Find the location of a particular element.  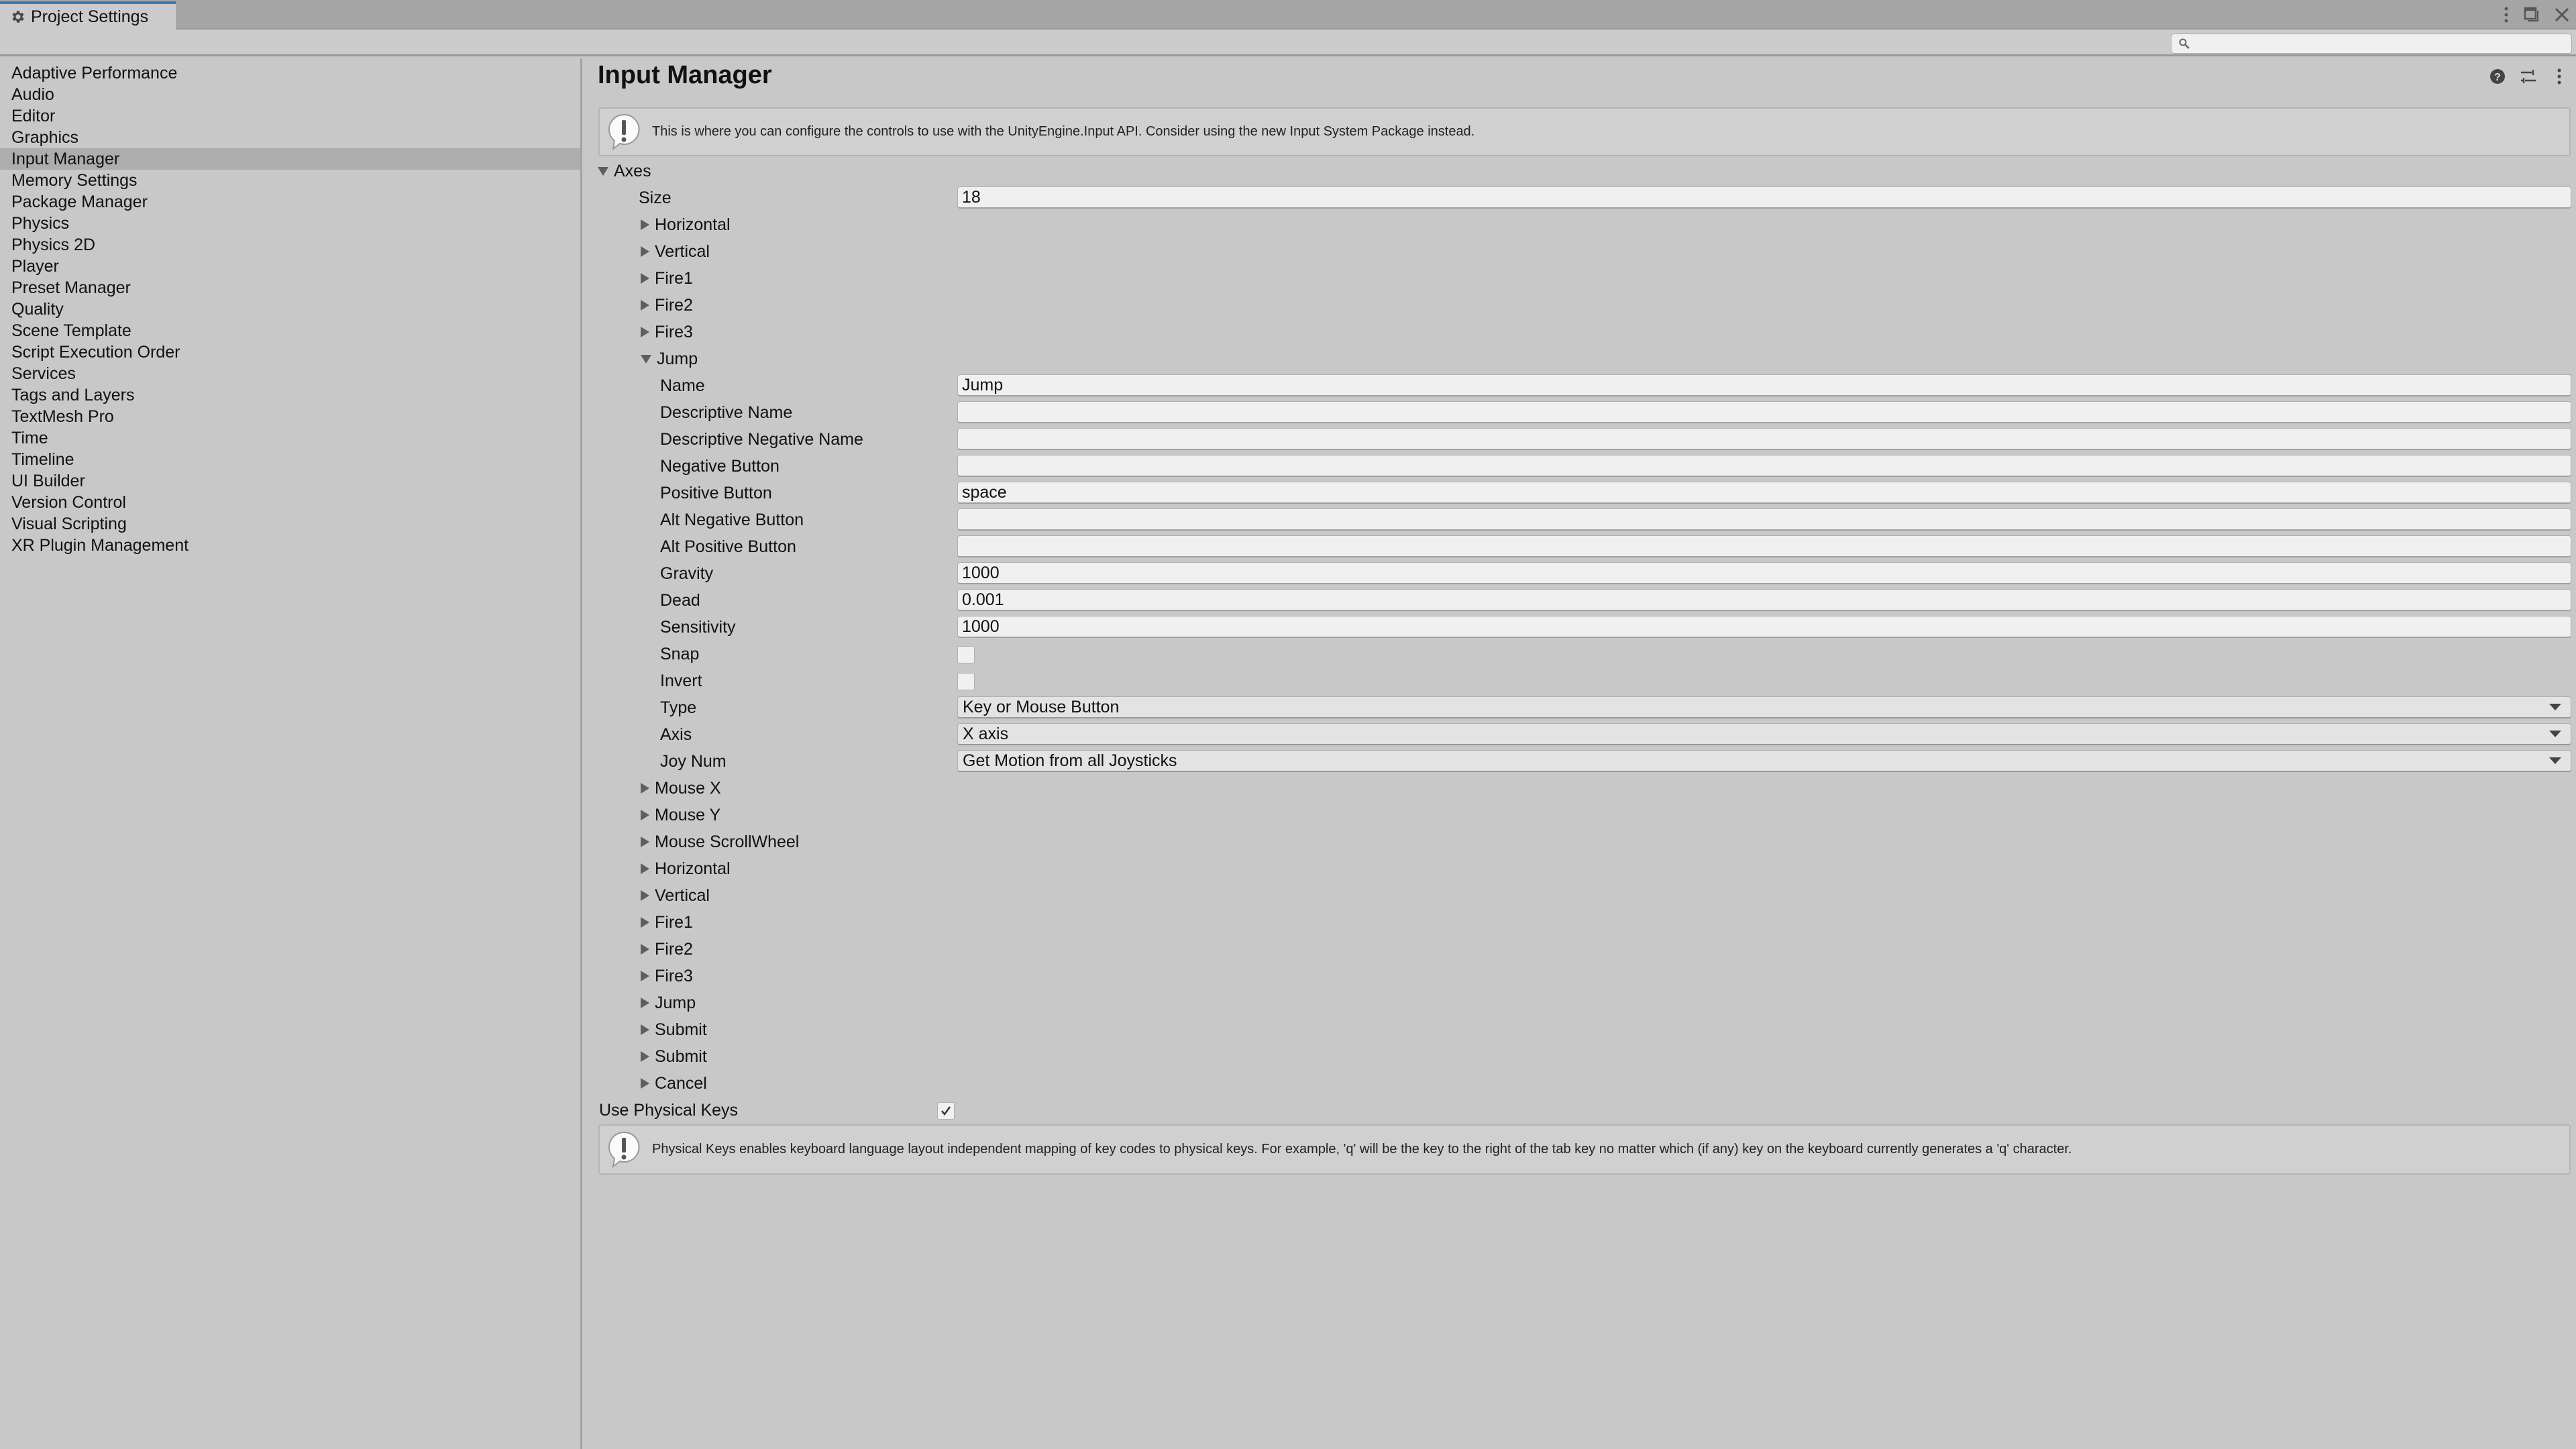

title-bar: Project Settings is located at coordinates (1288, 15).